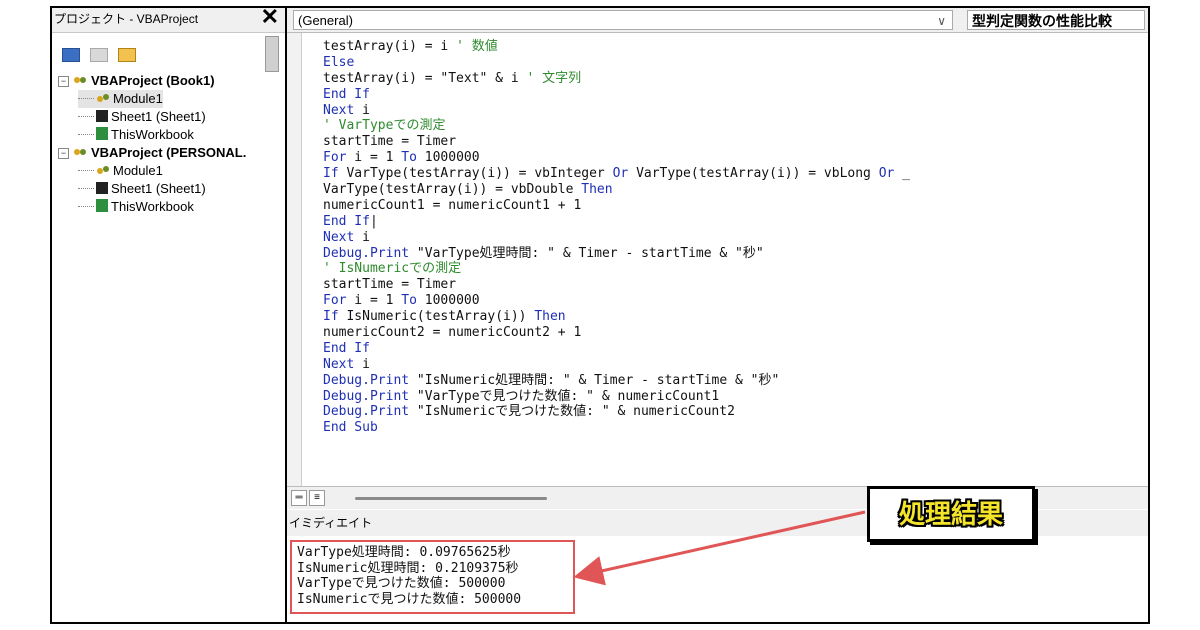 The width and height of the screenshot is (1200, 630). I want to click on code-window-header: (General) ∨ 型判定関数の性能比較, so click(717, 20).